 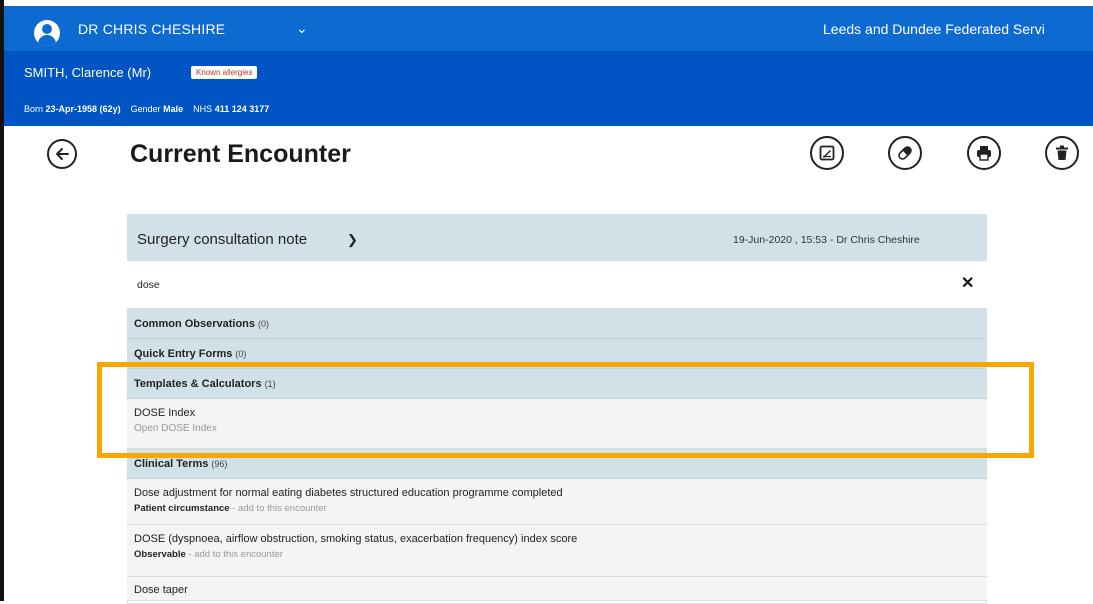 What do you see at coordinates (34, 109) in the screenshot?
I see `born-label: Born` at bounding box center [34, 109].